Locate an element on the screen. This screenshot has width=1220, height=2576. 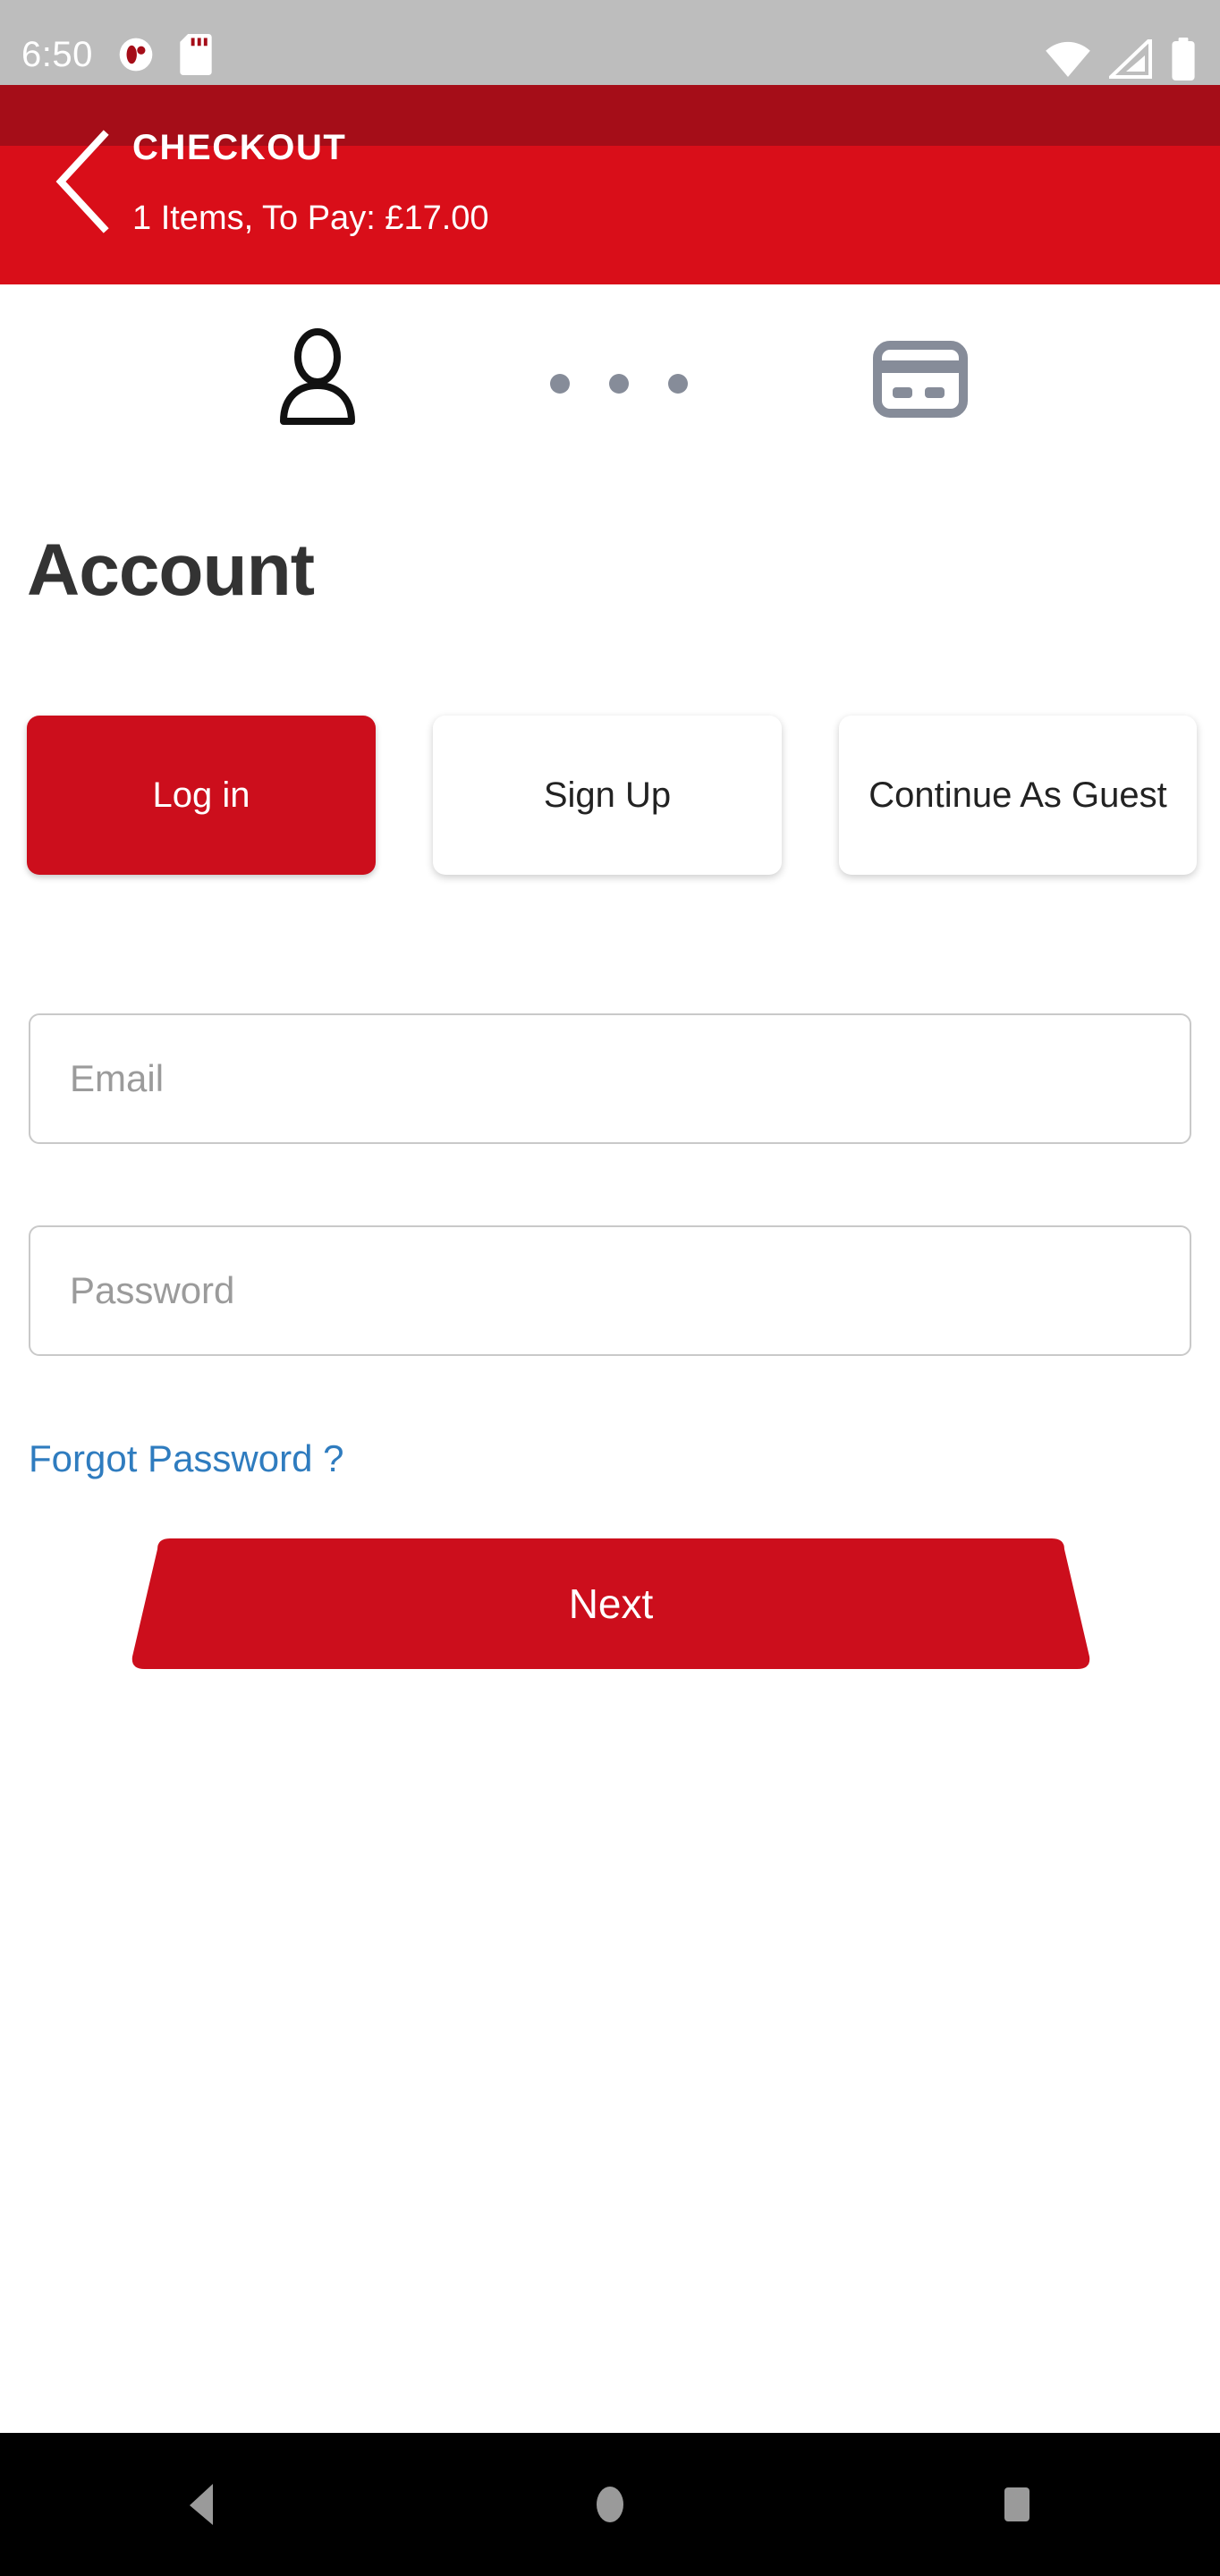
back-nav-button is located at coordinates (203, 2504).